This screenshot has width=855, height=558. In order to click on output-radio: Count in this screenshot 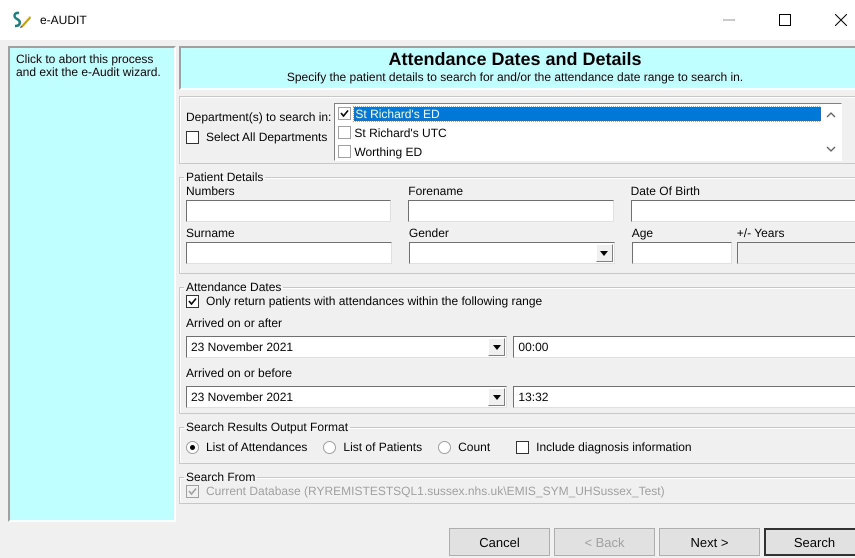, I will do `click(464, 447)`.